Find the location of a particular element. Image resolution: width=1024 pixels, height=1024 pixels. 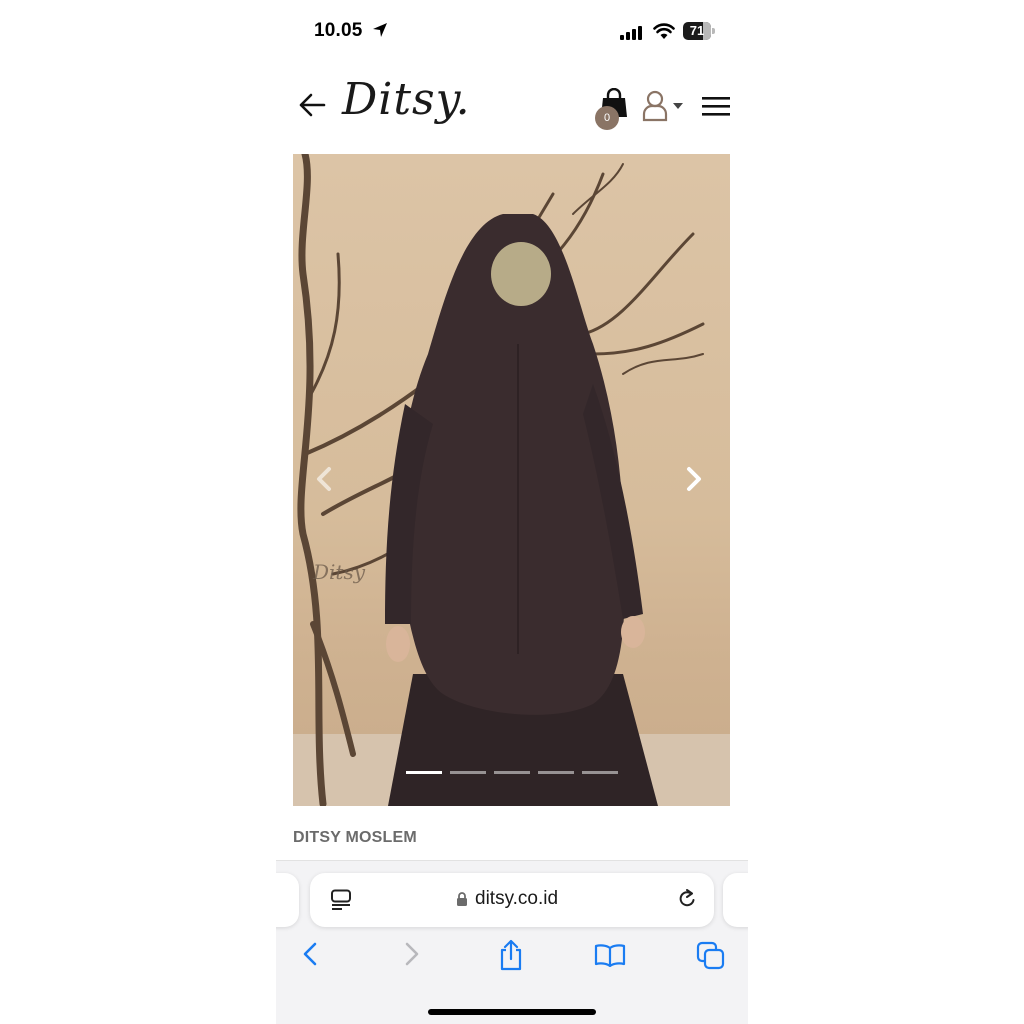

lock-icon is located at coordinates (462, 899).